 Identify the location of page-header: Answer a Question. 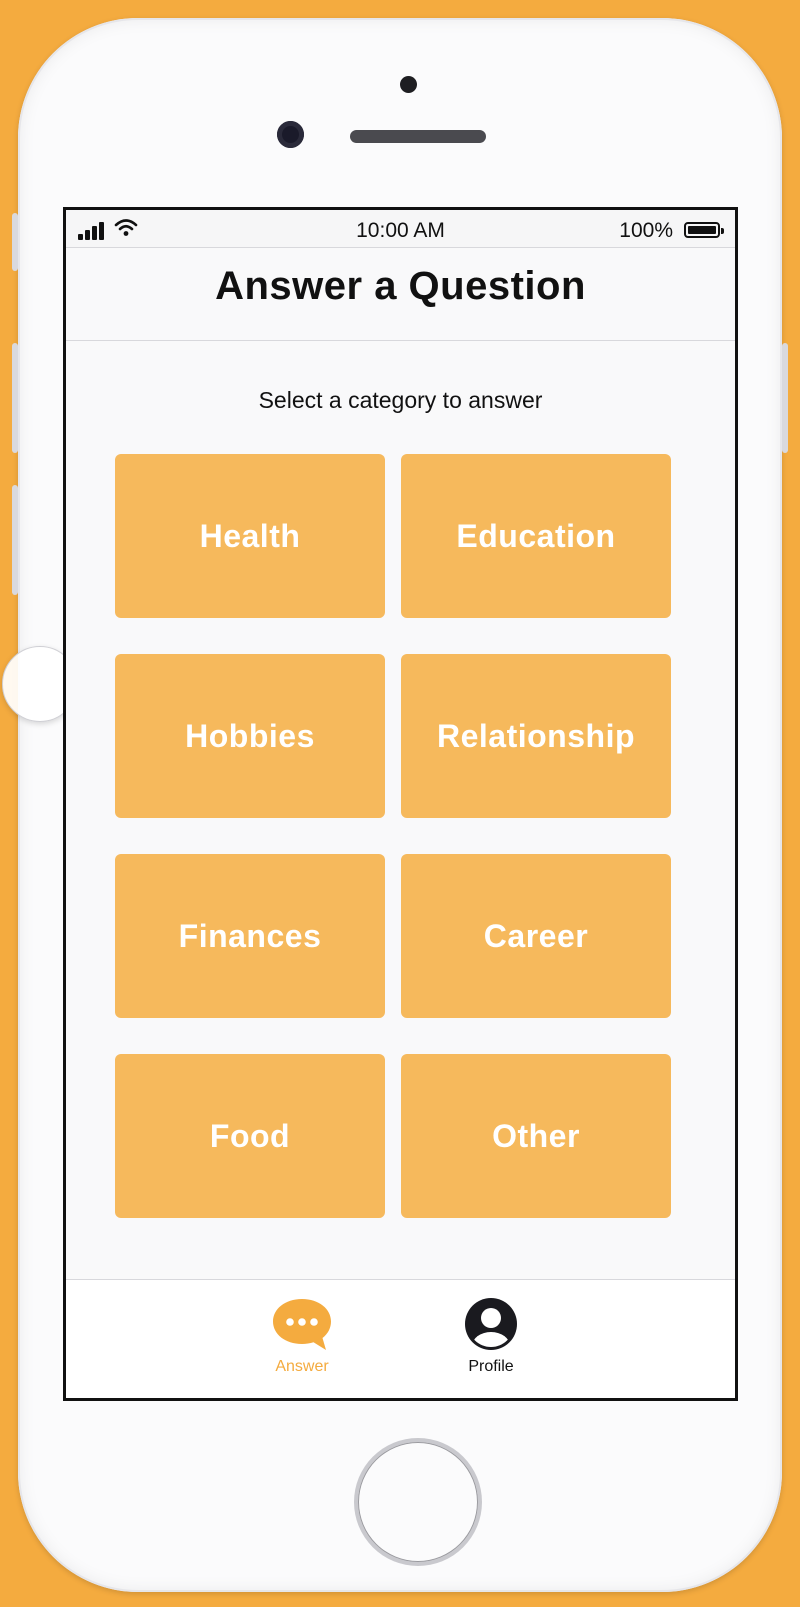
(400, 294).